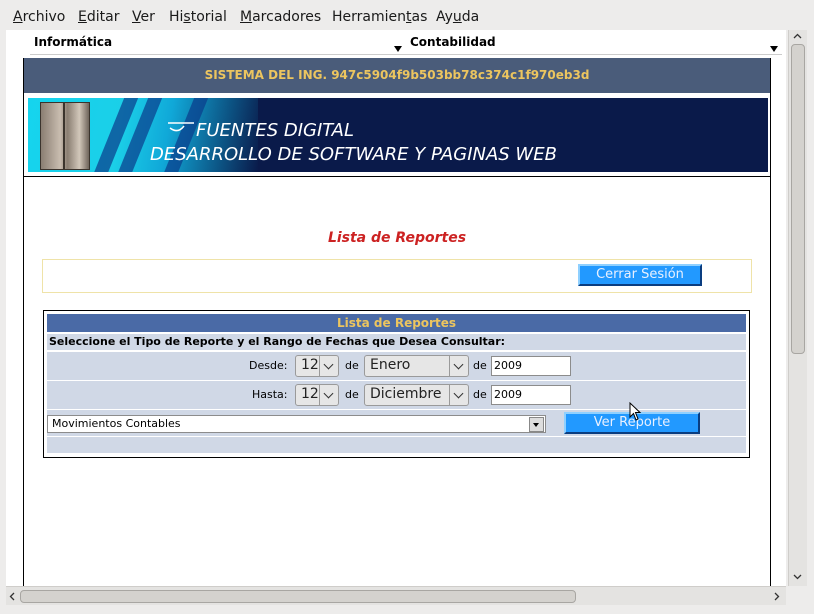 The image size is (814, 614). I want to click on vertical-scroll-thumb, so click(798, 199).